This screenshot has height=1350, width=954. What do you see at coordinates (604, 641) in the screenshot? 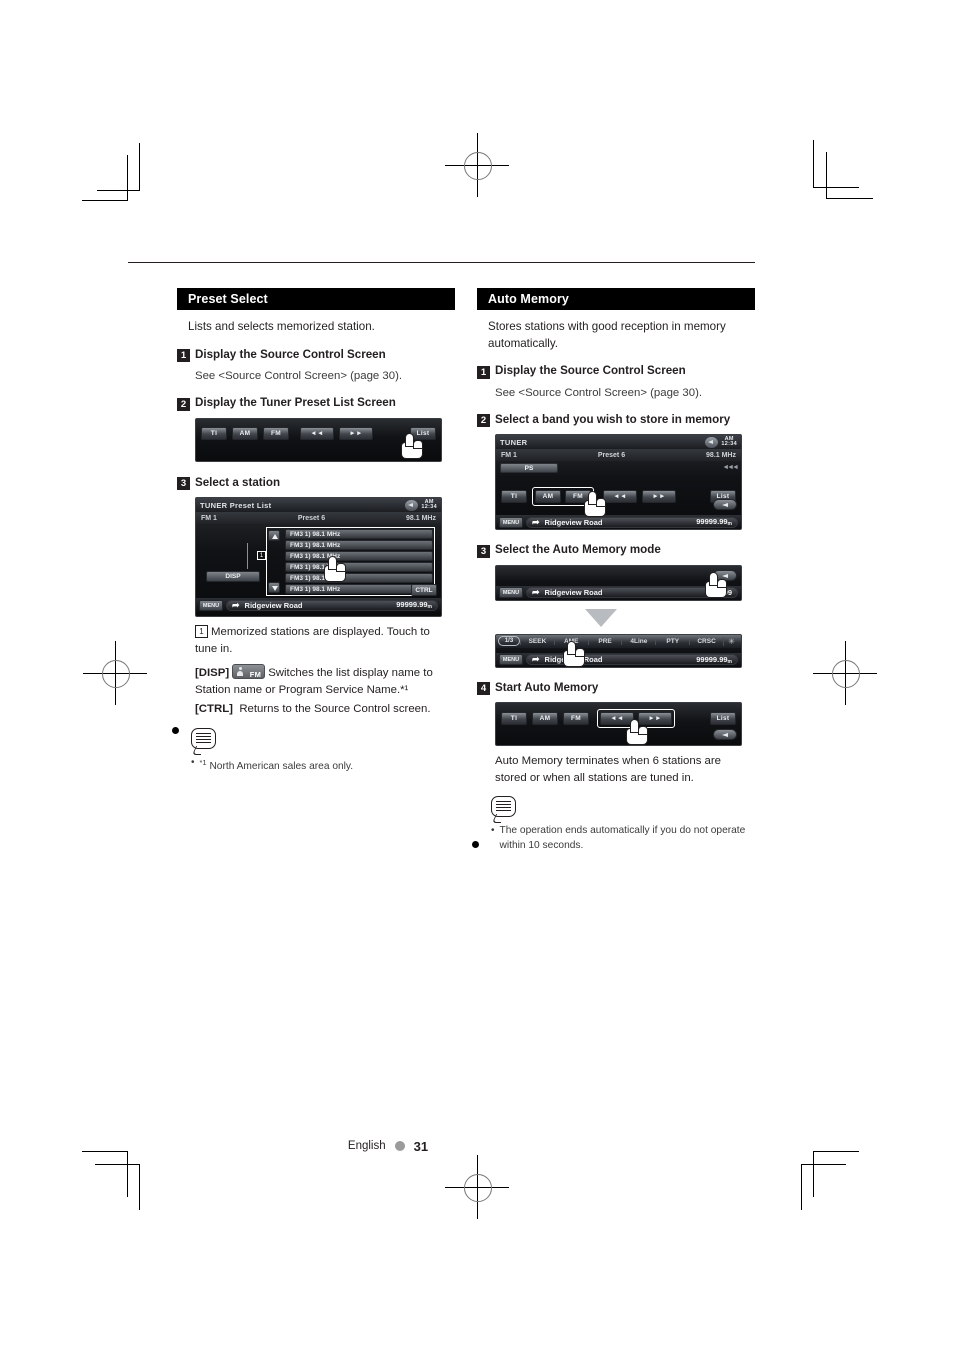
I see `menu-item-pre: PRE` at bounding box center [604, 641].